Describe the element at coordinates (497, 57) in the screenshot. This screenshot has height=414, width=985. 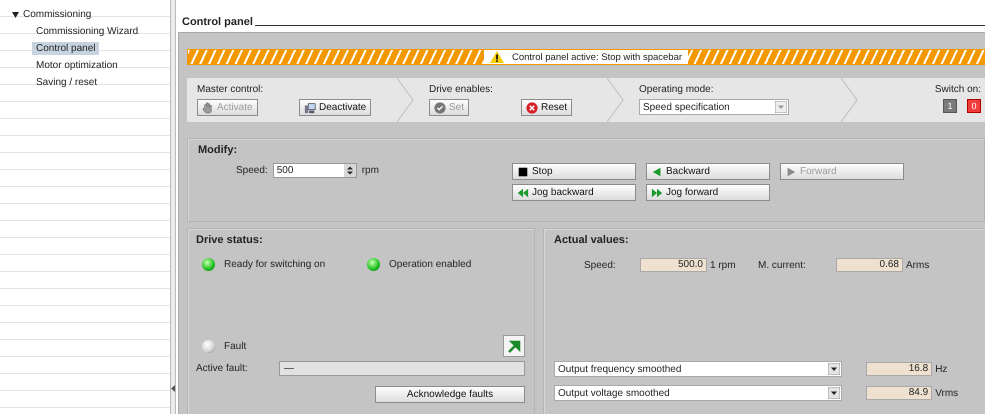
I see `warning-icon` at that location.